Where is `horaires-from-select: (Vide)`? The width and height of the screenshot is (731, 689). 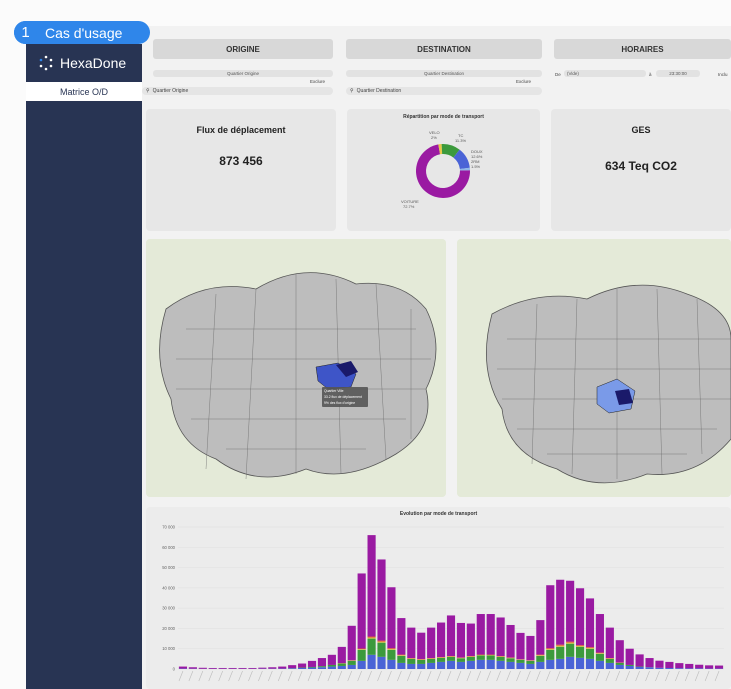 horaires-from-select: (Vide) is located at coordinates (605, 73).